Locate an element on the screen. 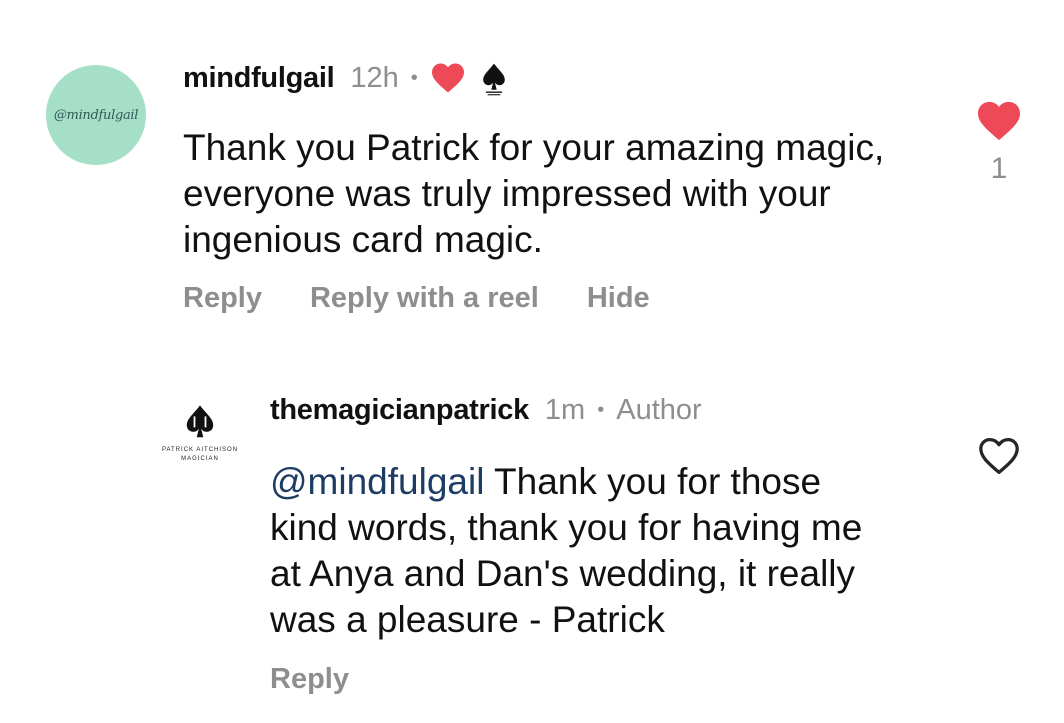  comment-line: ingenious card magic. is located at coordinates (363, 239).